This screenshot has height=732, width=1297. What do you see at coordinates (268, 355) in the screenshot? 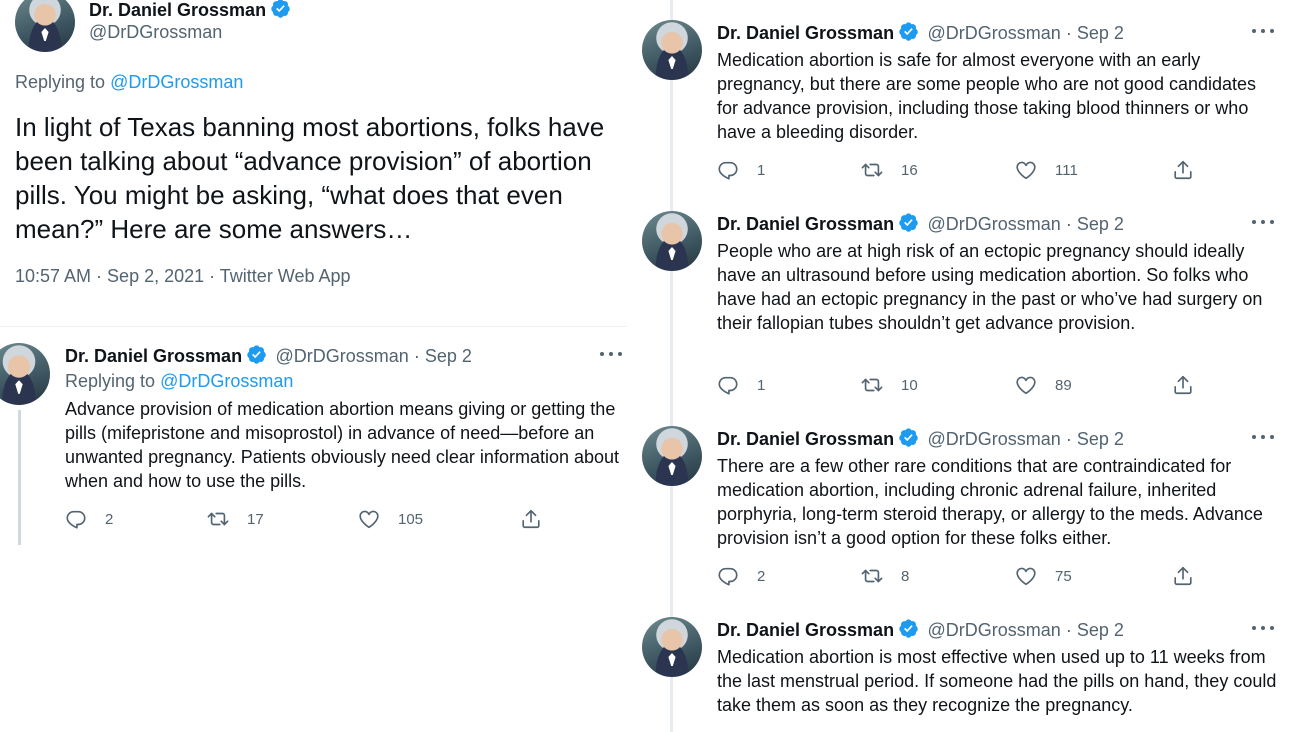
I see `reply-header: Dr. Daniel Grossman @DrDGrossman · Sep 2` at bounding box center [268, 355].